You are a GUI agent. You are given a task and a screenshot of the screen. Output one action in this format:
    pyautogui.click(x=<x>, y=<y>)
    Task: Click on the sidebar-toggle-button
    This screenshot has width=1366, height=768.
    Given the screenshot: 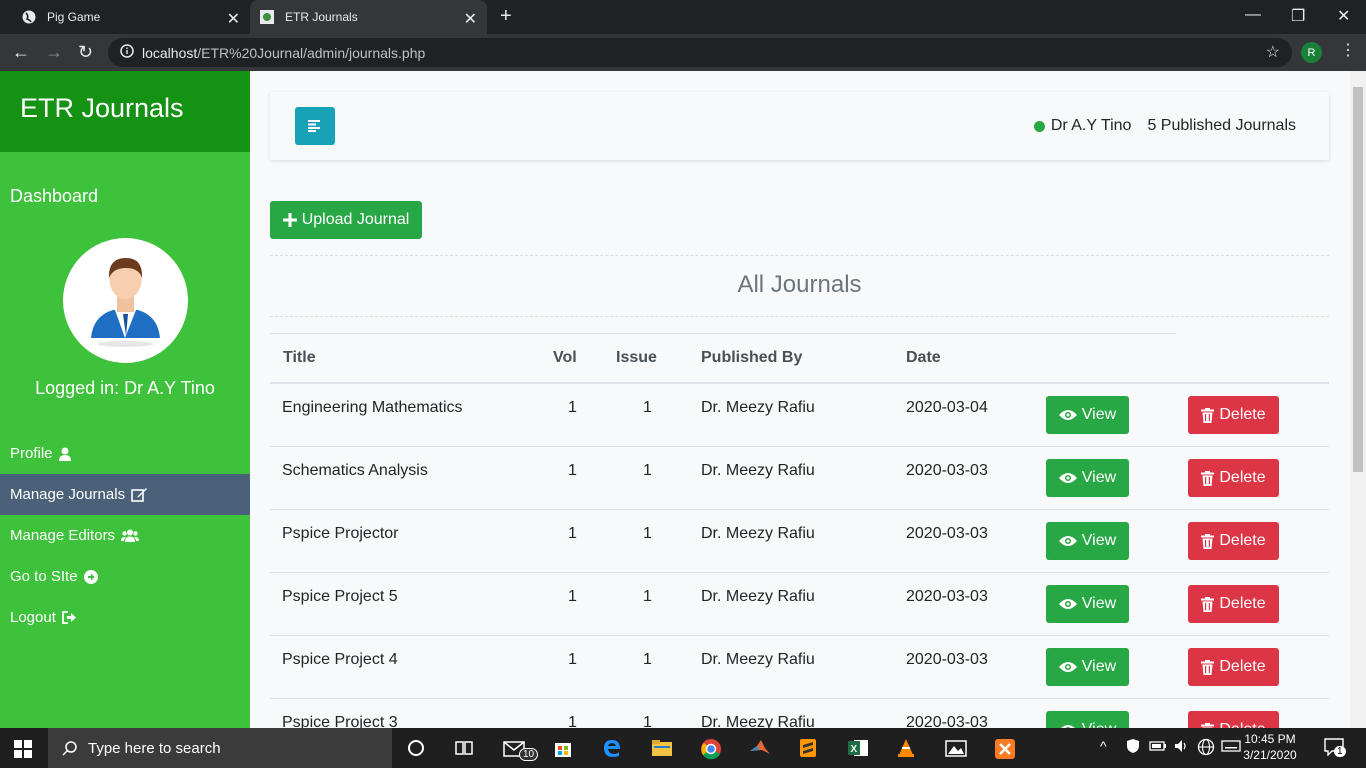 What is the action you would take?
    pyautogui.click(x=315, y=126)
    